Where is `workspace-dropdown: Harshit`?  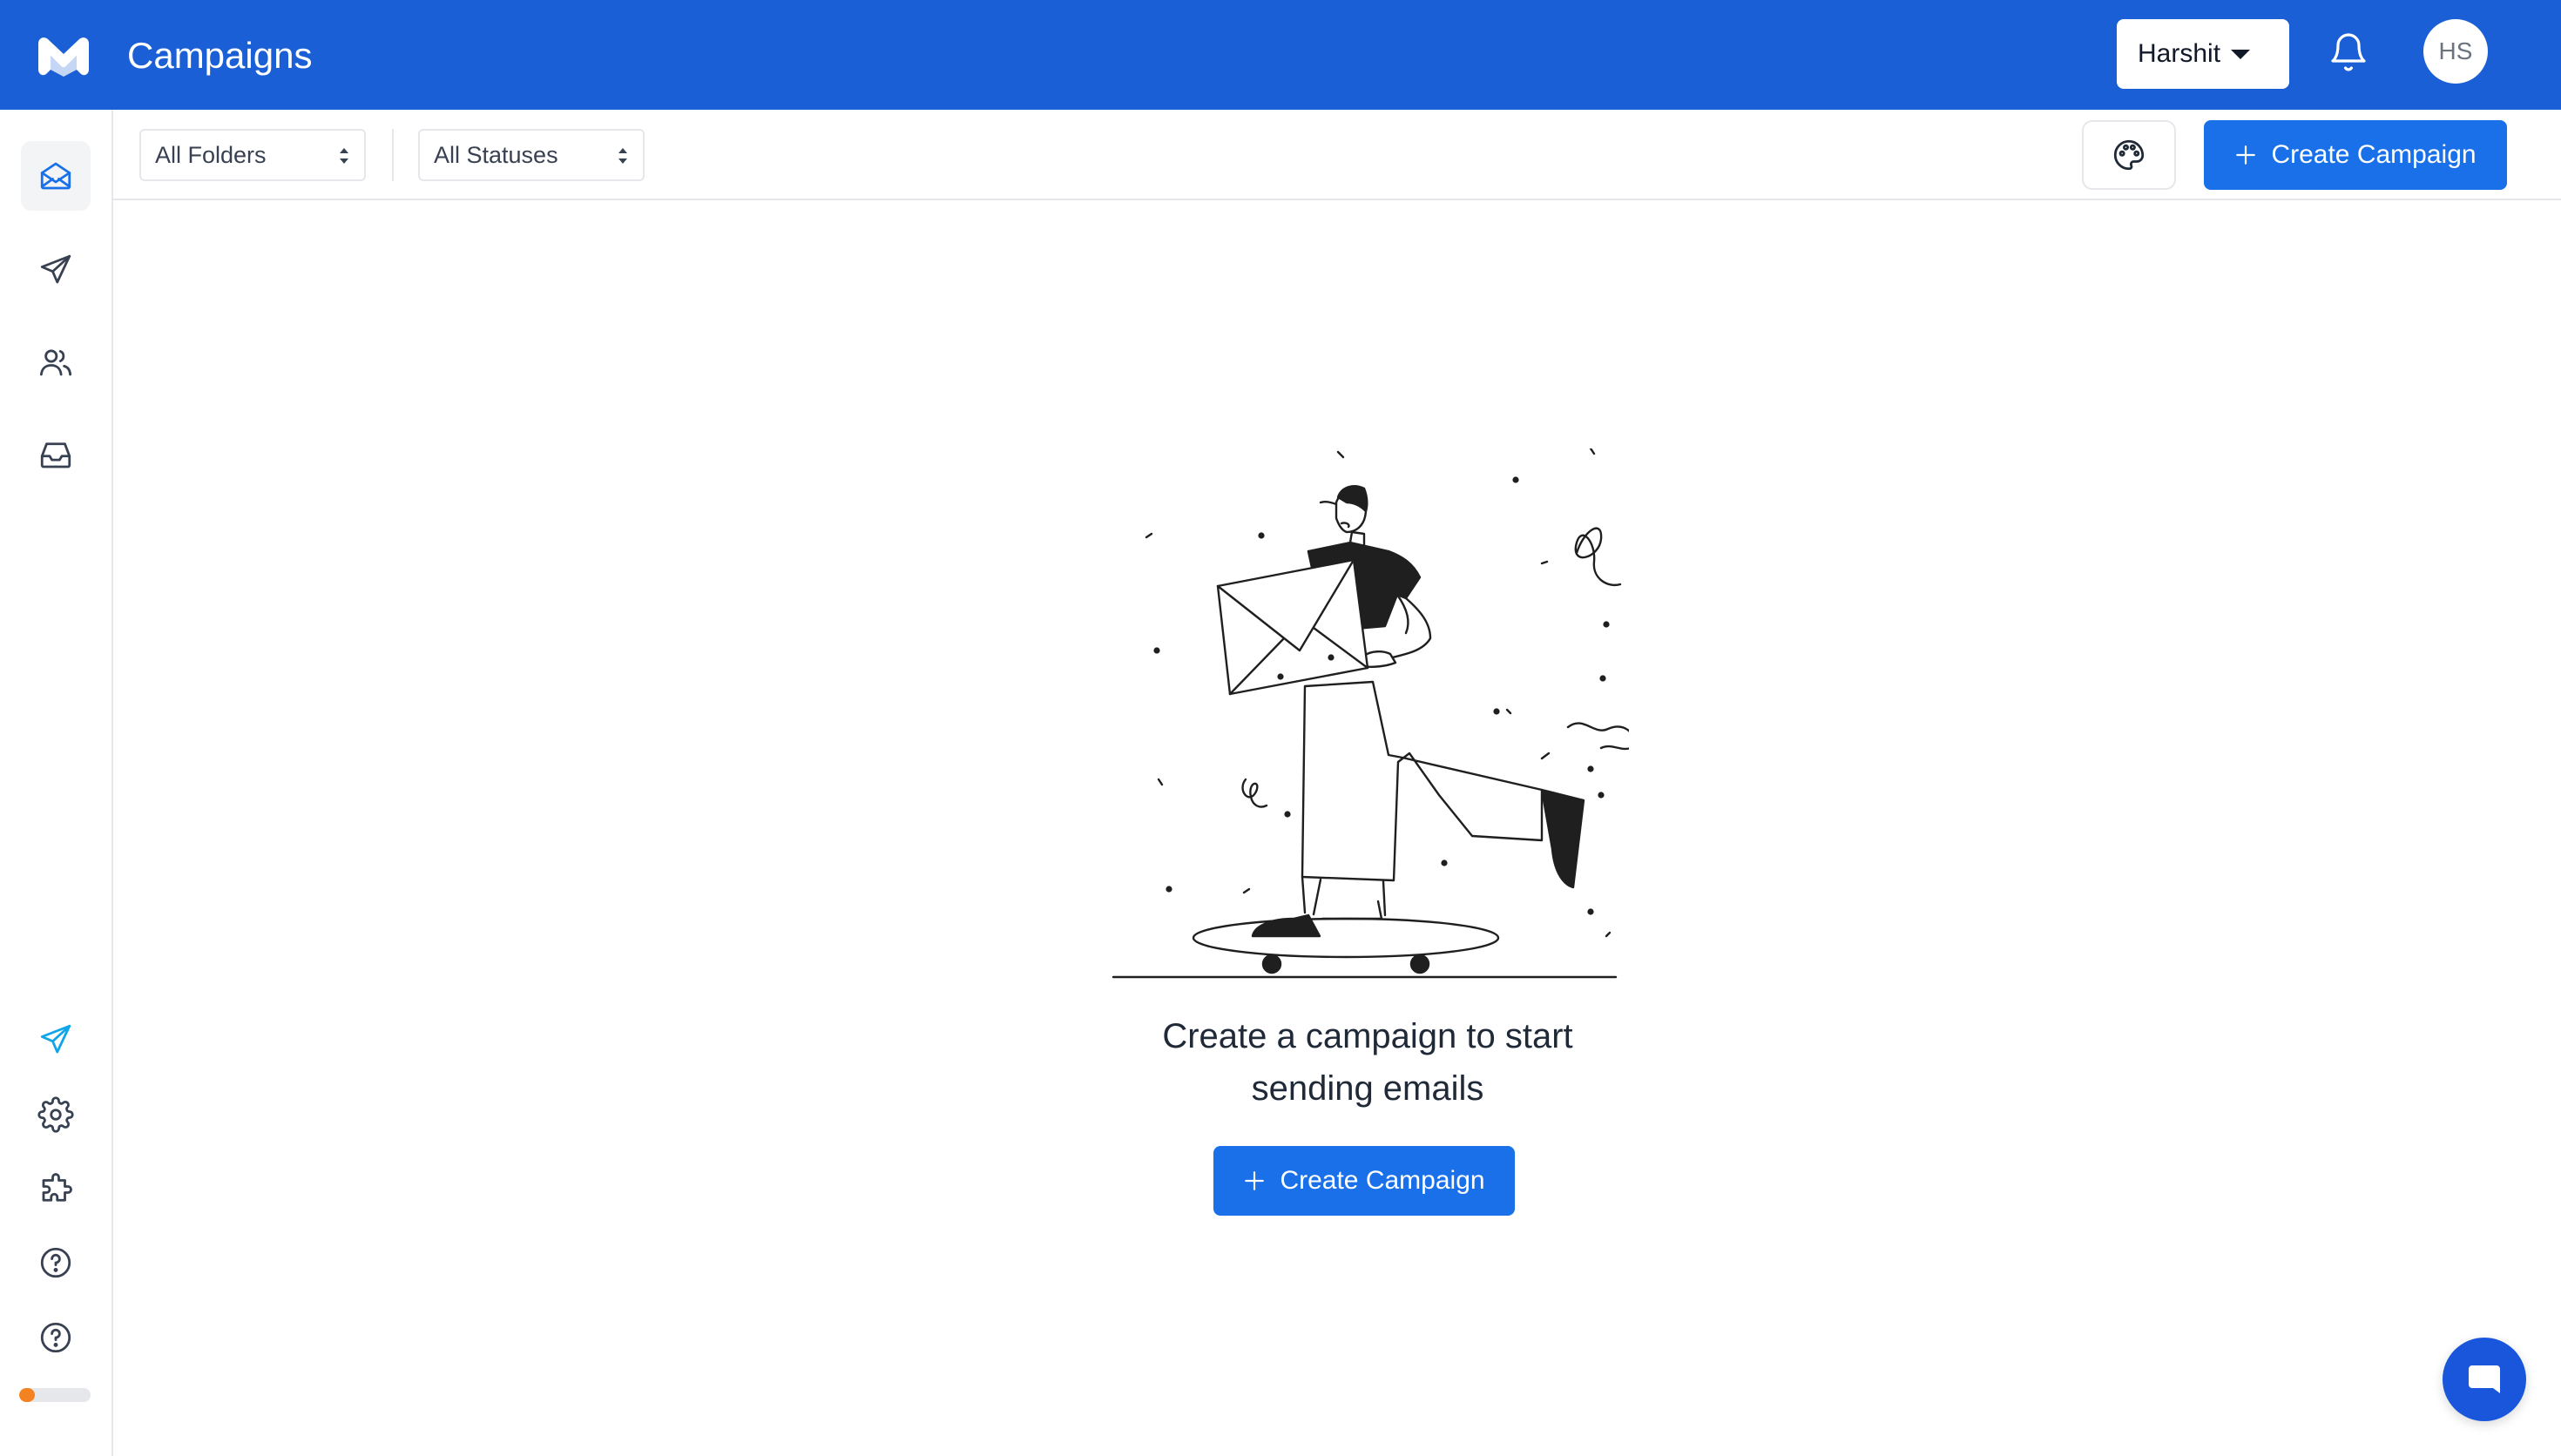 workspace-dropdown: Harshit is located at coordinates (2203, 54).